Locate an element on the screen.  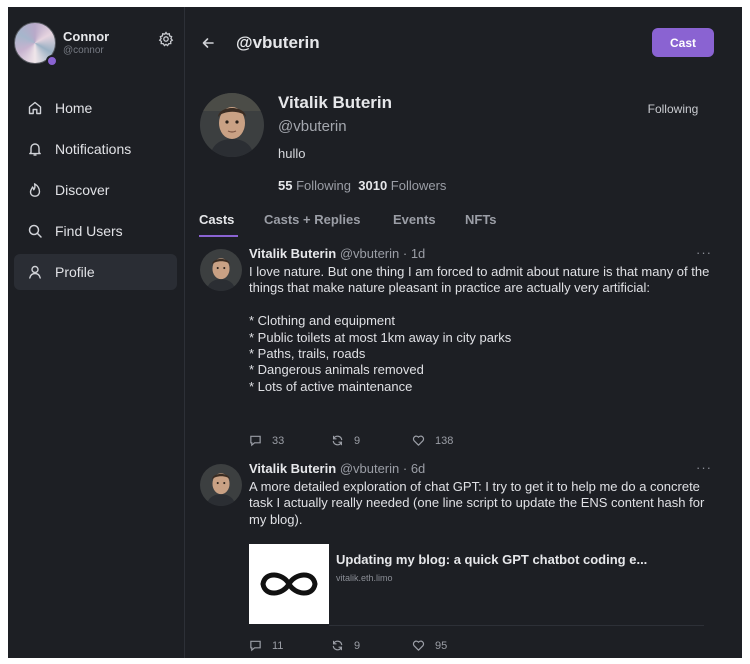
page-title: @vbuterin is located at coordinates (278, 42).